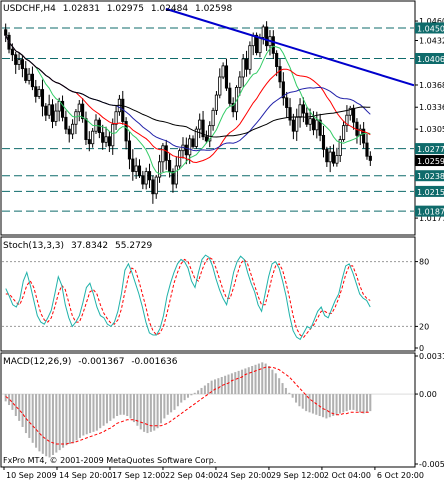 This screenshot has height=484, width=444. Describe the element at coordinates (431, 107) in the screenshot. I see `price-tick-label: 1.03365` at that location.